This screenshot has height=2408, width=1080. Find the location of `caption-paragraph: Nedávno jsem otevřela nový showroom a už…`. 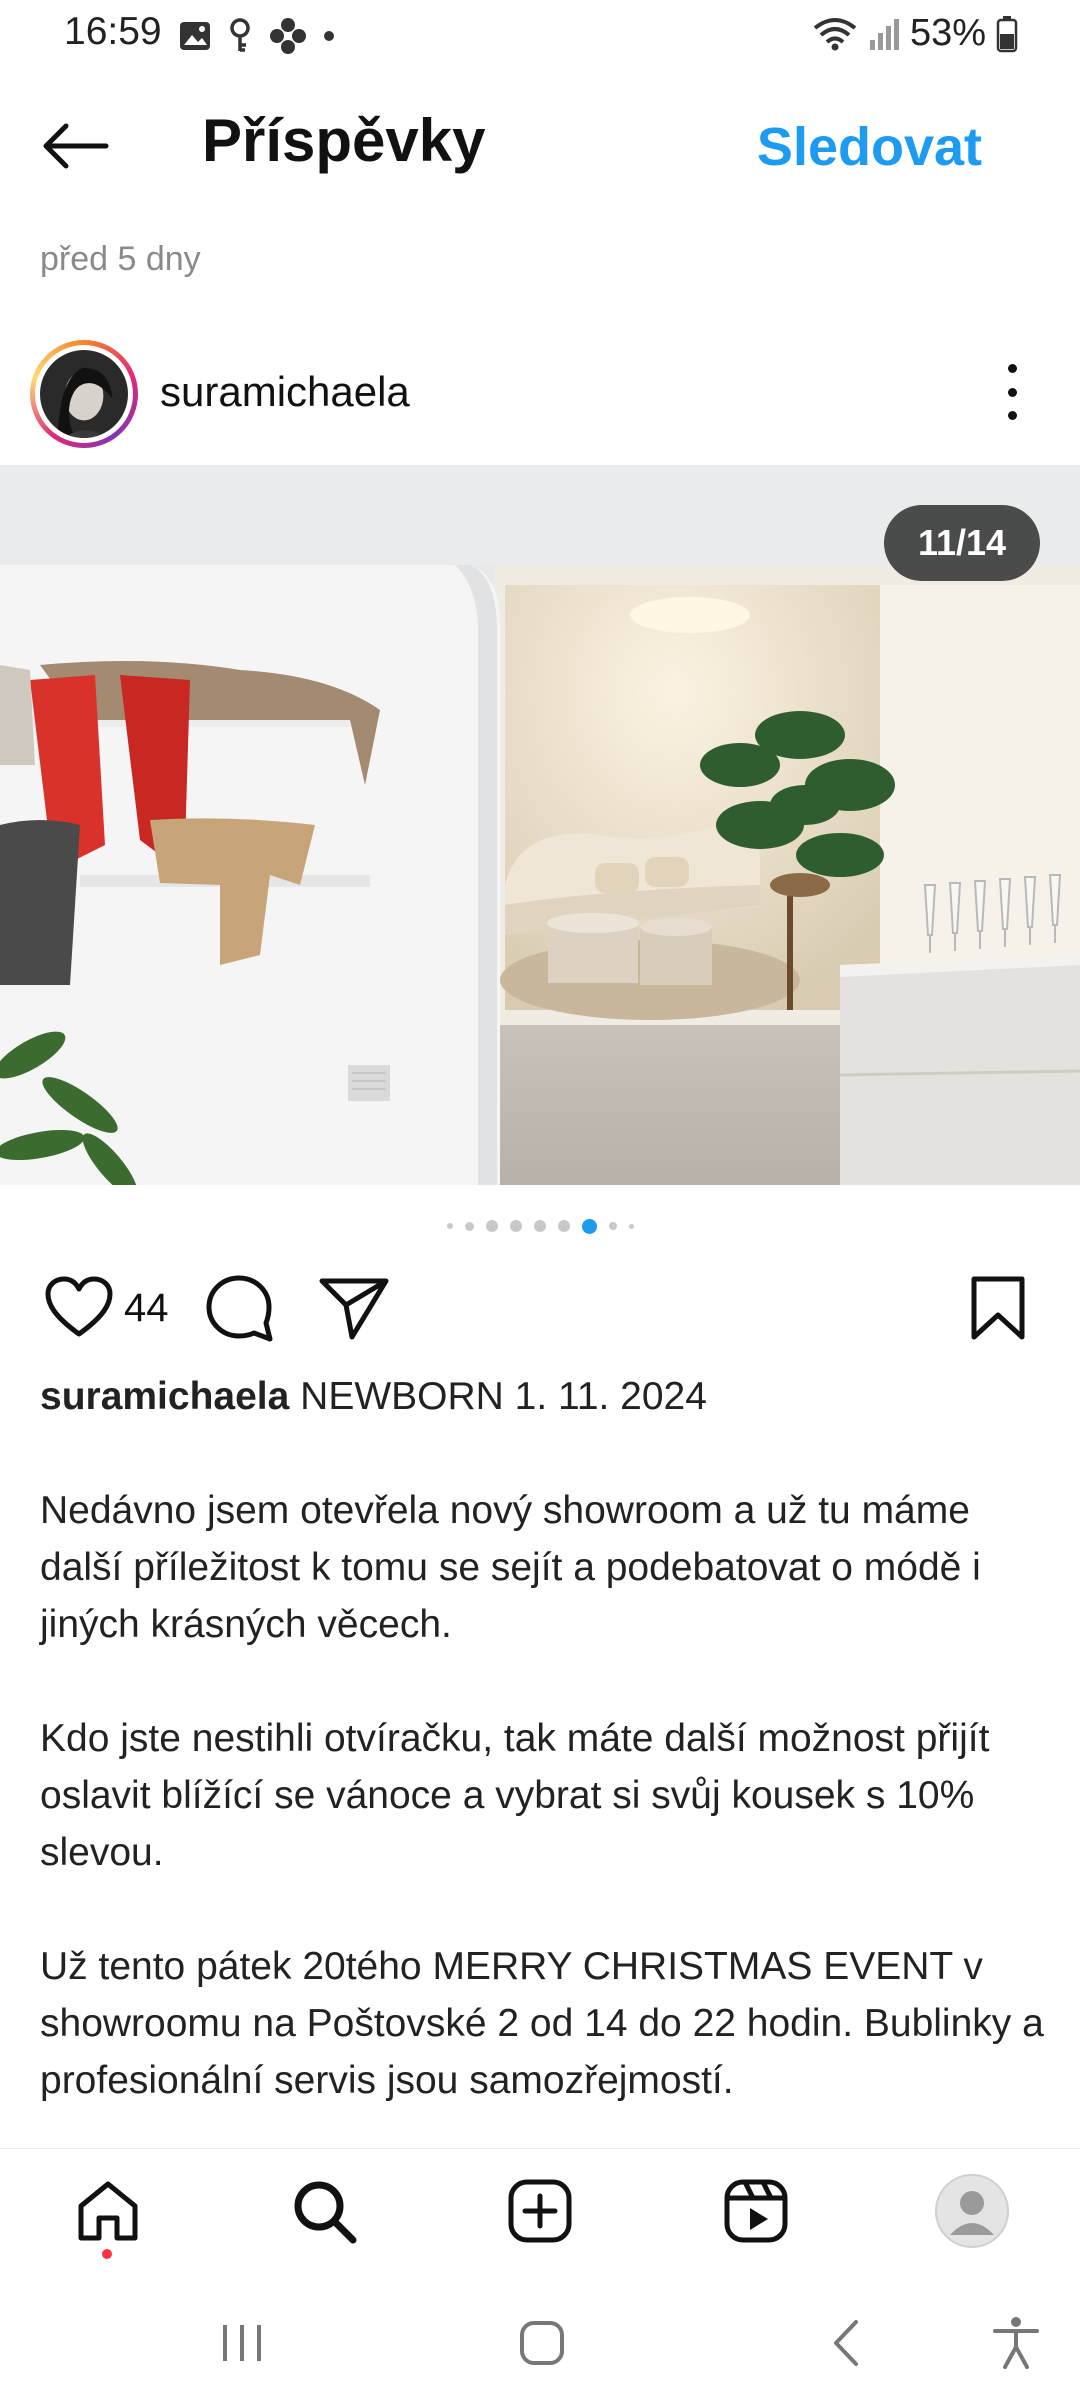

caption-paragraph: Nedávno jsem otevřela nový showroom a už… is located at coordinates (510, 1567).